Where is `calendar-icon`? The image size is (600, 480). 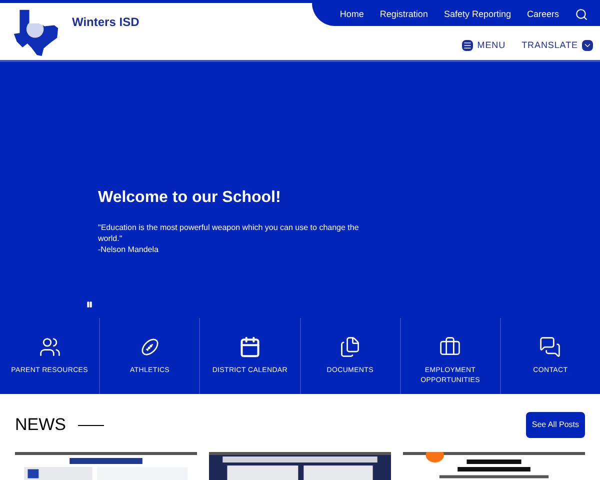 calendar-icon is located at coordinates (249, 347).